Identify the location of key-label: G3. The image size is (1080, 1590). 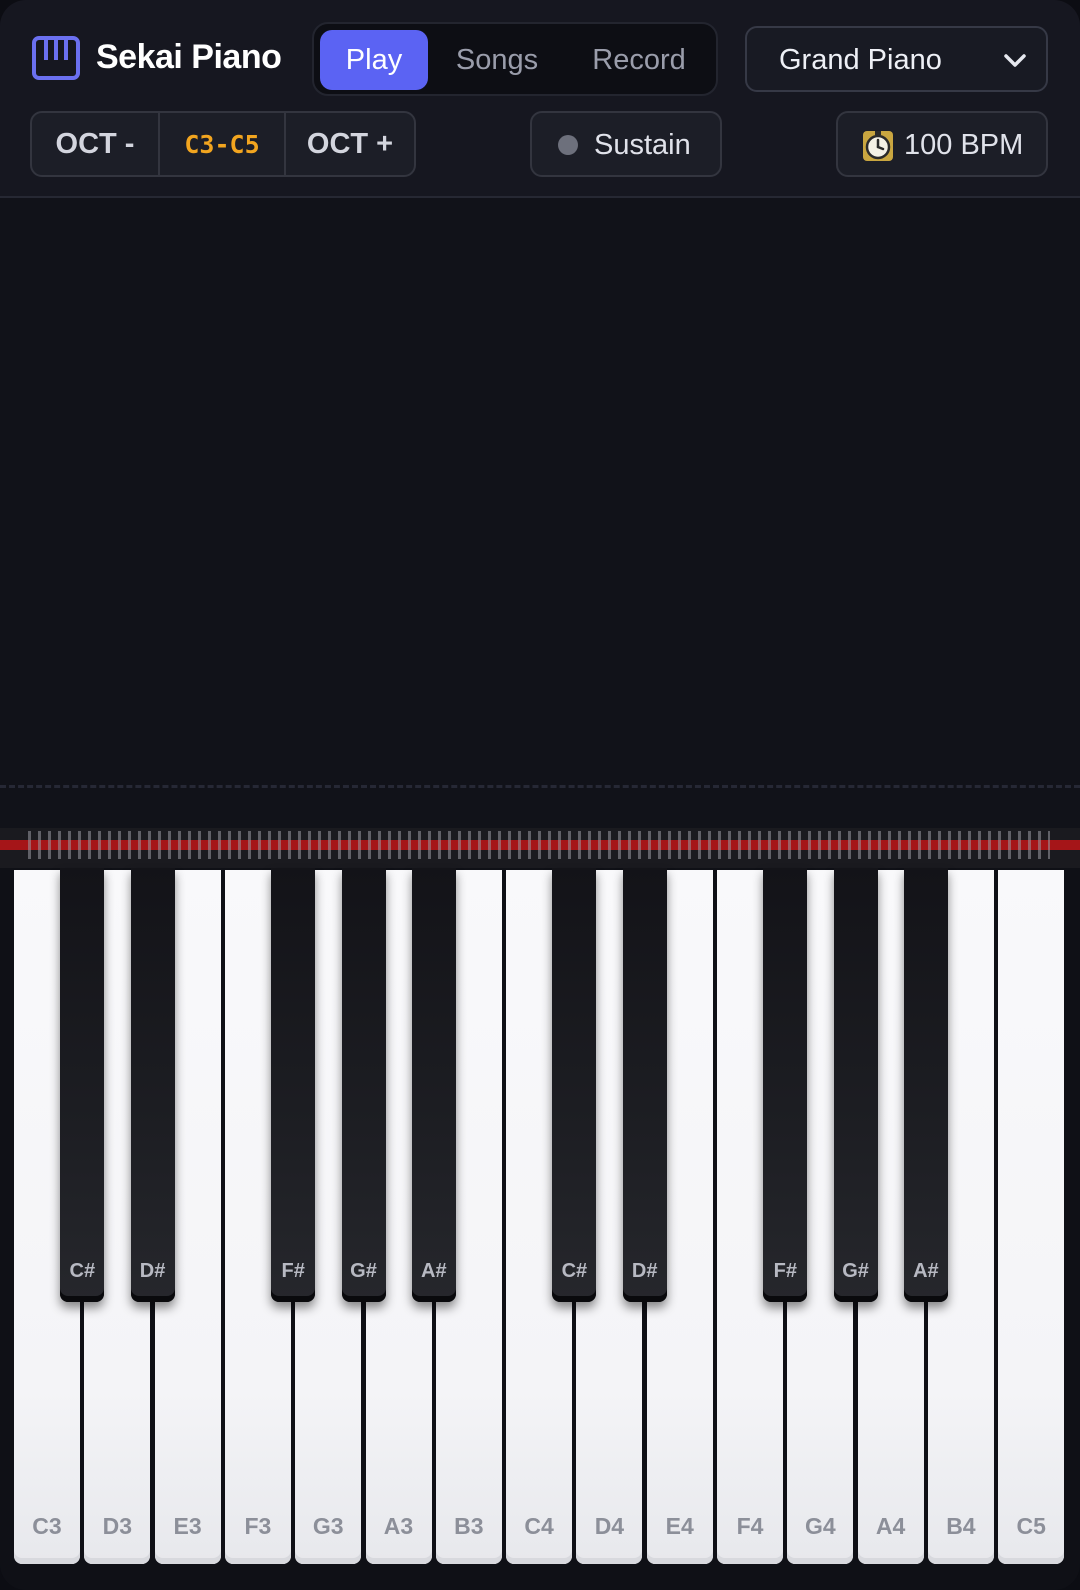
(328, 1526).